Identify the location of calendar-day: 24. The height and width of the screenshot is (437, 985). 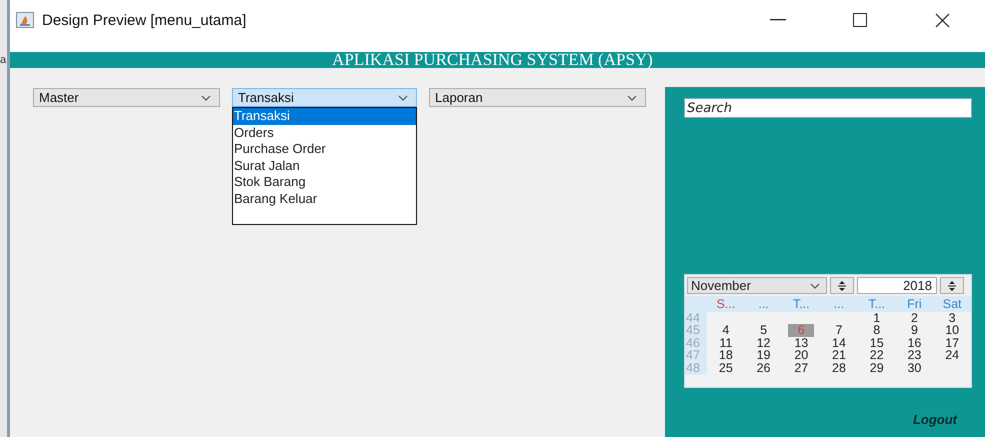
(952, 355).